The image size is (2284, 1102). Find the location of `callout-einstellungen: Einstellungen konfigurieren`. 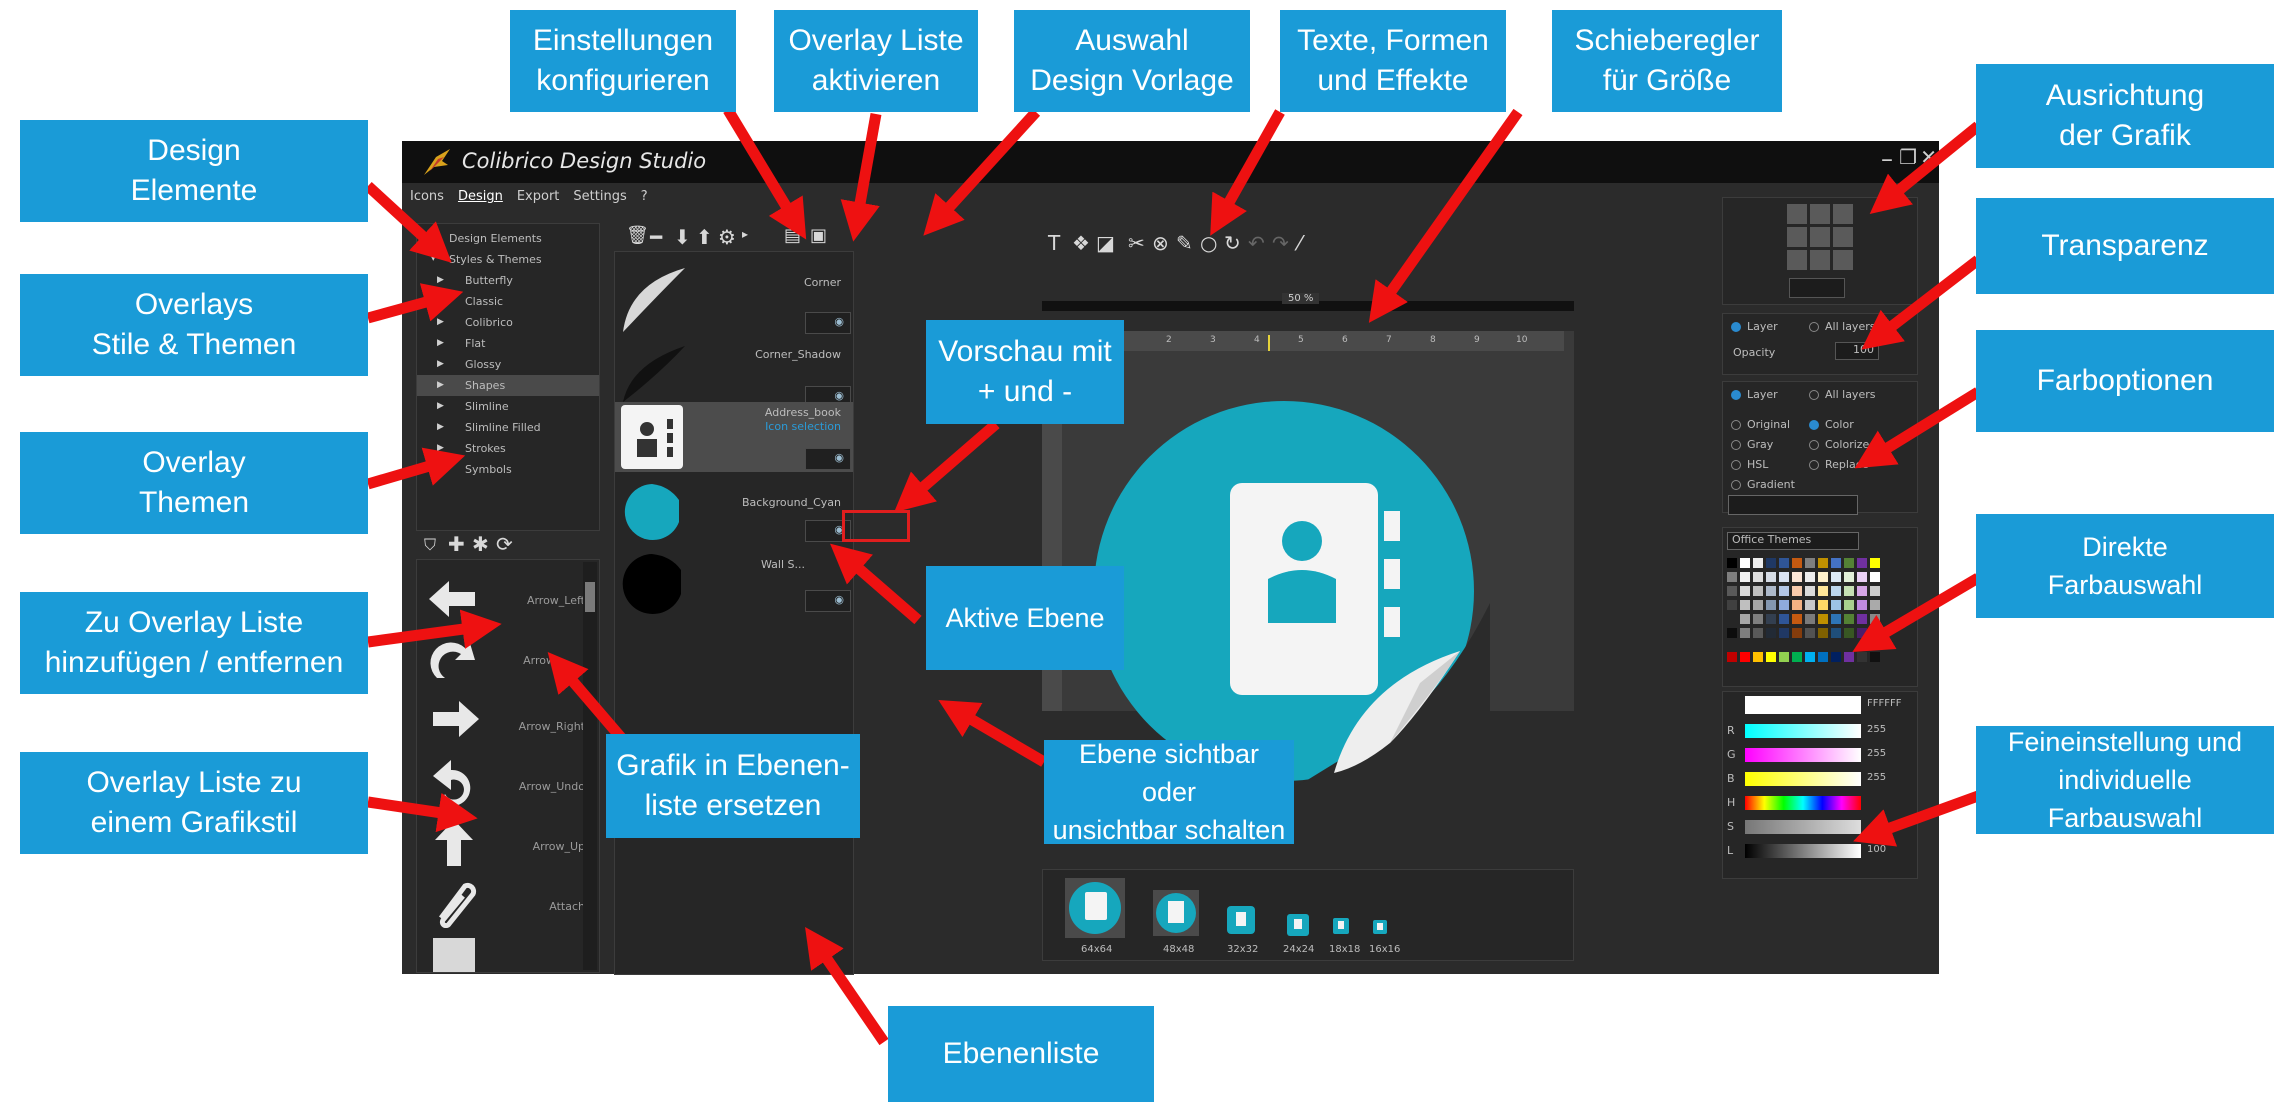

callout-einstellungen: Einstellungen konfigurieren is located at coordinates (623, 61).